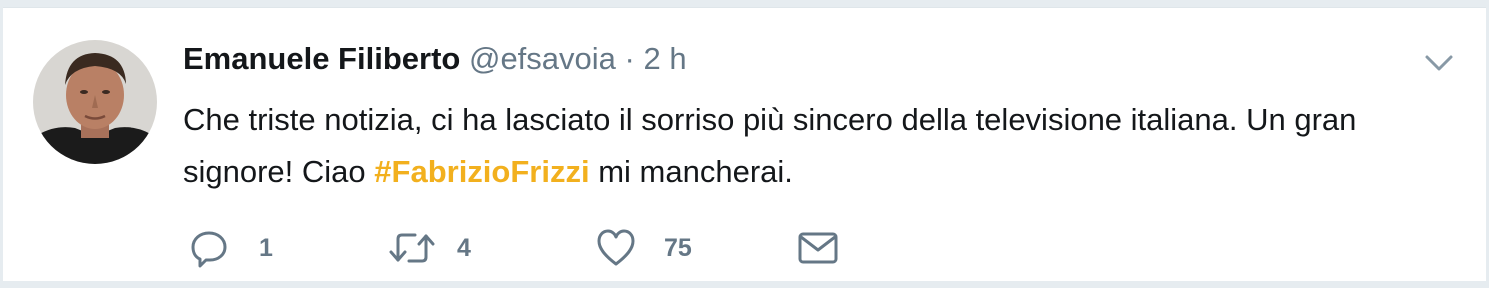 Image resolution: width=1489 pixels, height=288 pixels. What do you see at coordinates (644, 248) in the screenshot?
I see `like-button: 75` at bounding box center [644, 248].